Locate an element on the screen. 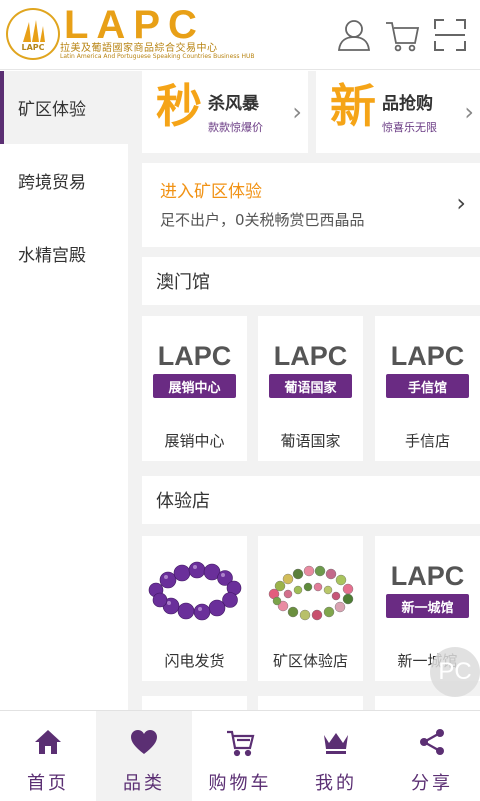  lapc-logo: LAPC is located at coordinates (33, 34).